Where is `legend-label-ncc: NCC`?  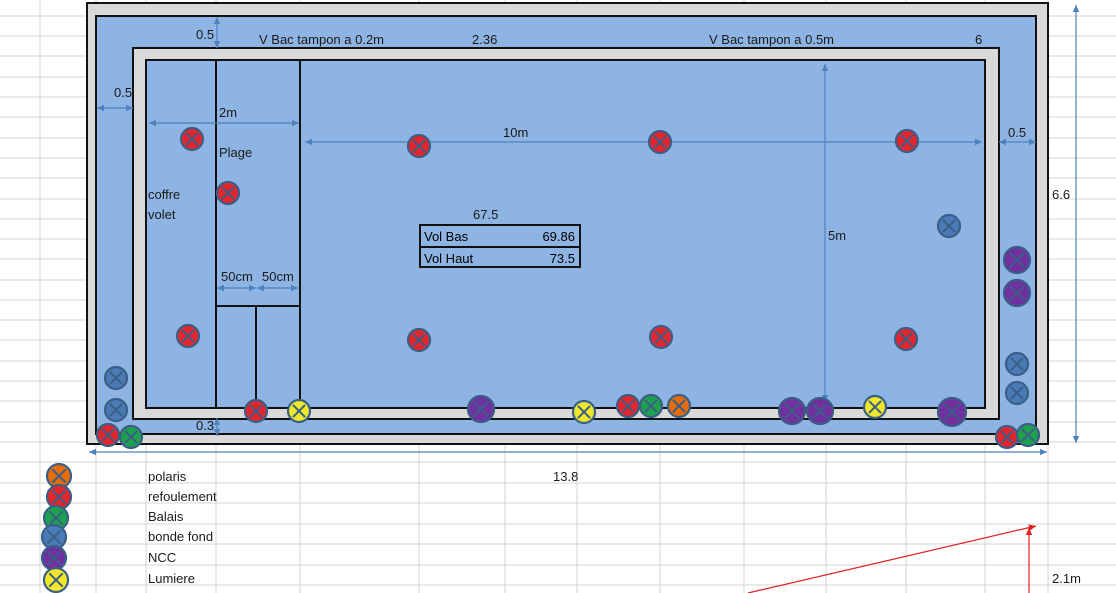 legend-label-ncc: NCC is located at coordinates (162, 557).